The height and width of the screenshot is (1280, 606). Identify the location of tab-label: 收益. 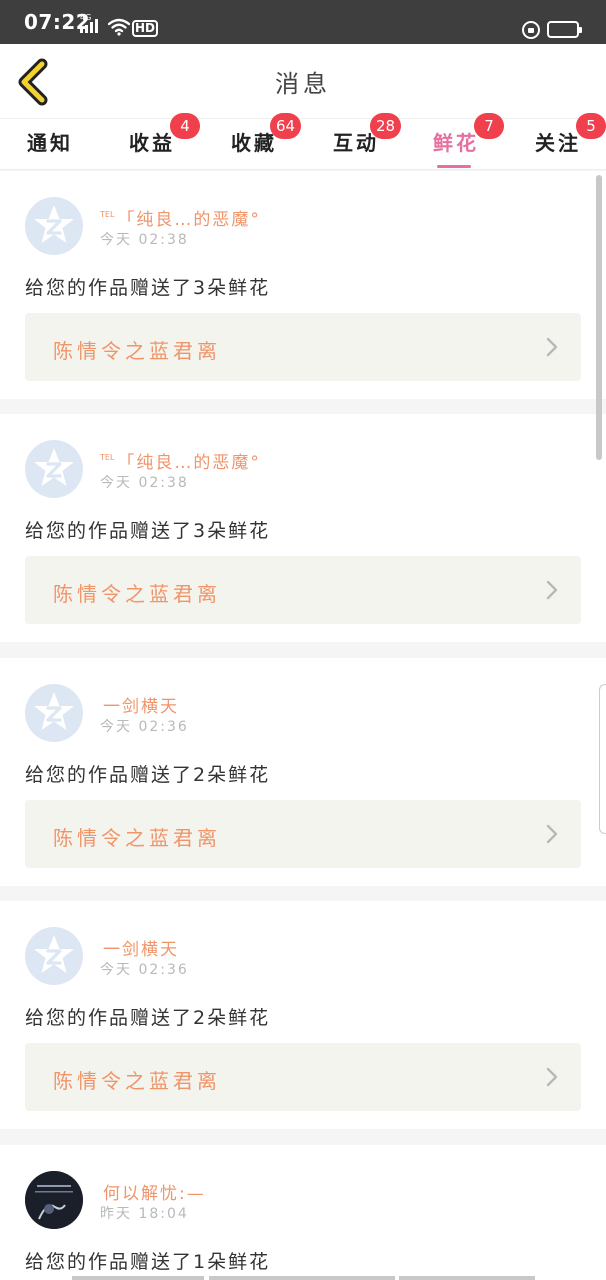
(152, 143).